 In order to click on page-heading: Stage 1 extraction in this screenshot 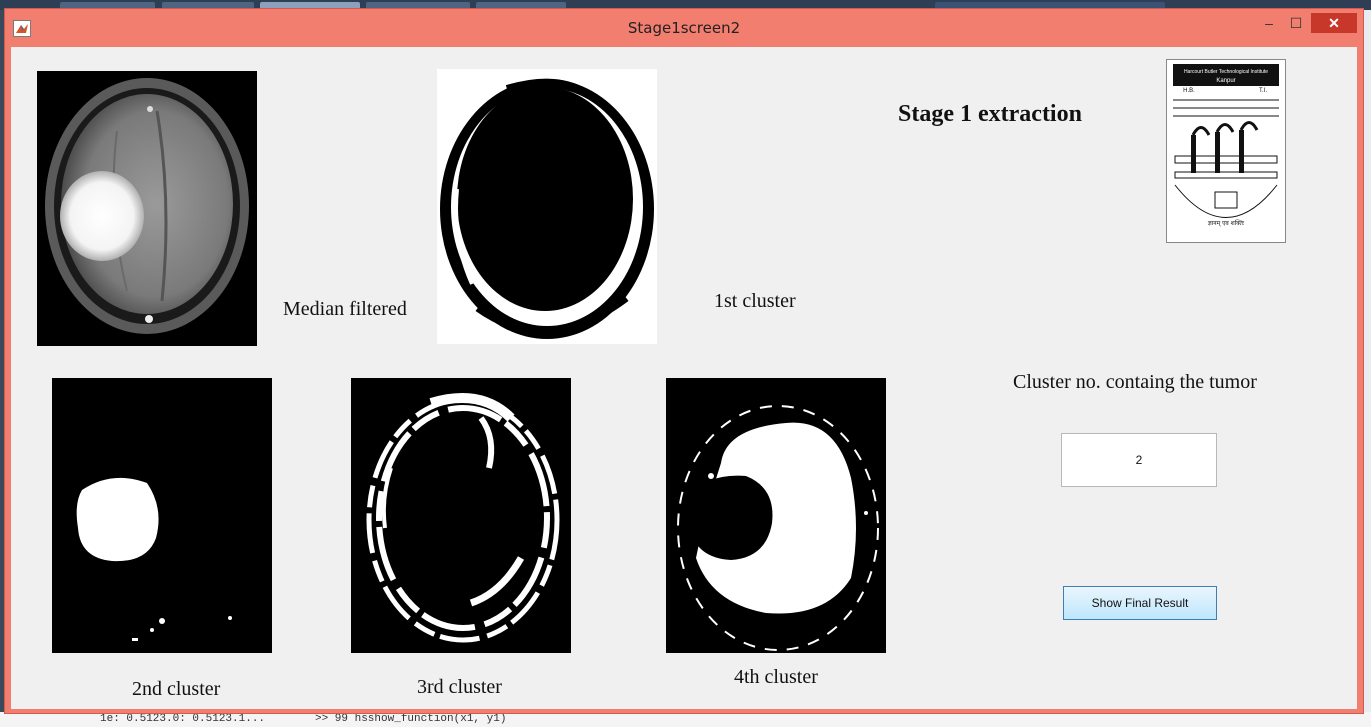, I will do `click(990, 114)`.